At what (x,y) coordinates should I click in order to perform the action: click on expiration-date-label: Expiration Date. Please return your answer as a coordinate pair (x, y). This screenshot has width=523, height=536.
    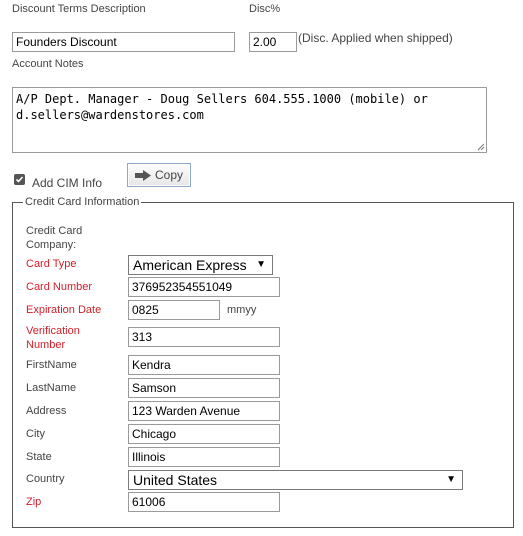
    Looking at the image, I should click on (64, 310).